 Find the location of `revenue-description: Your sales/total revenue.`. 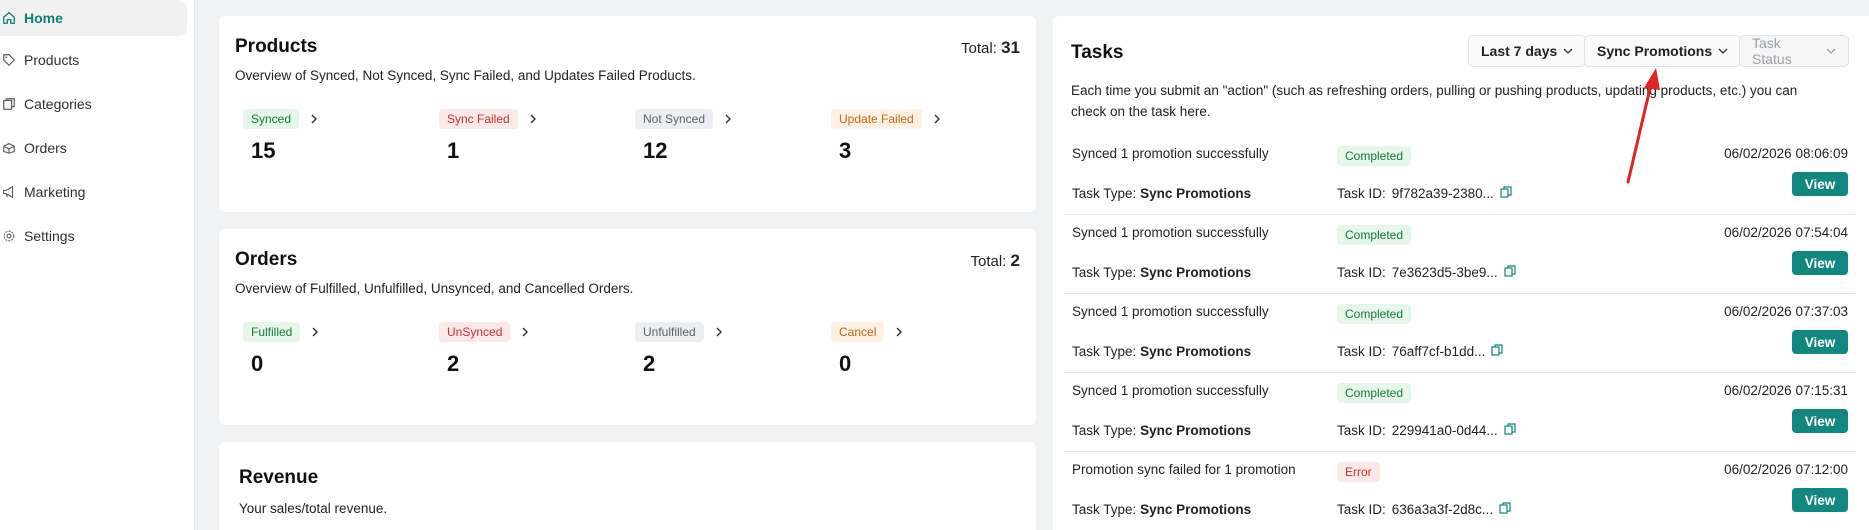

revenue-description: Your sales/total revenue. is located at coordinates (313, 508).